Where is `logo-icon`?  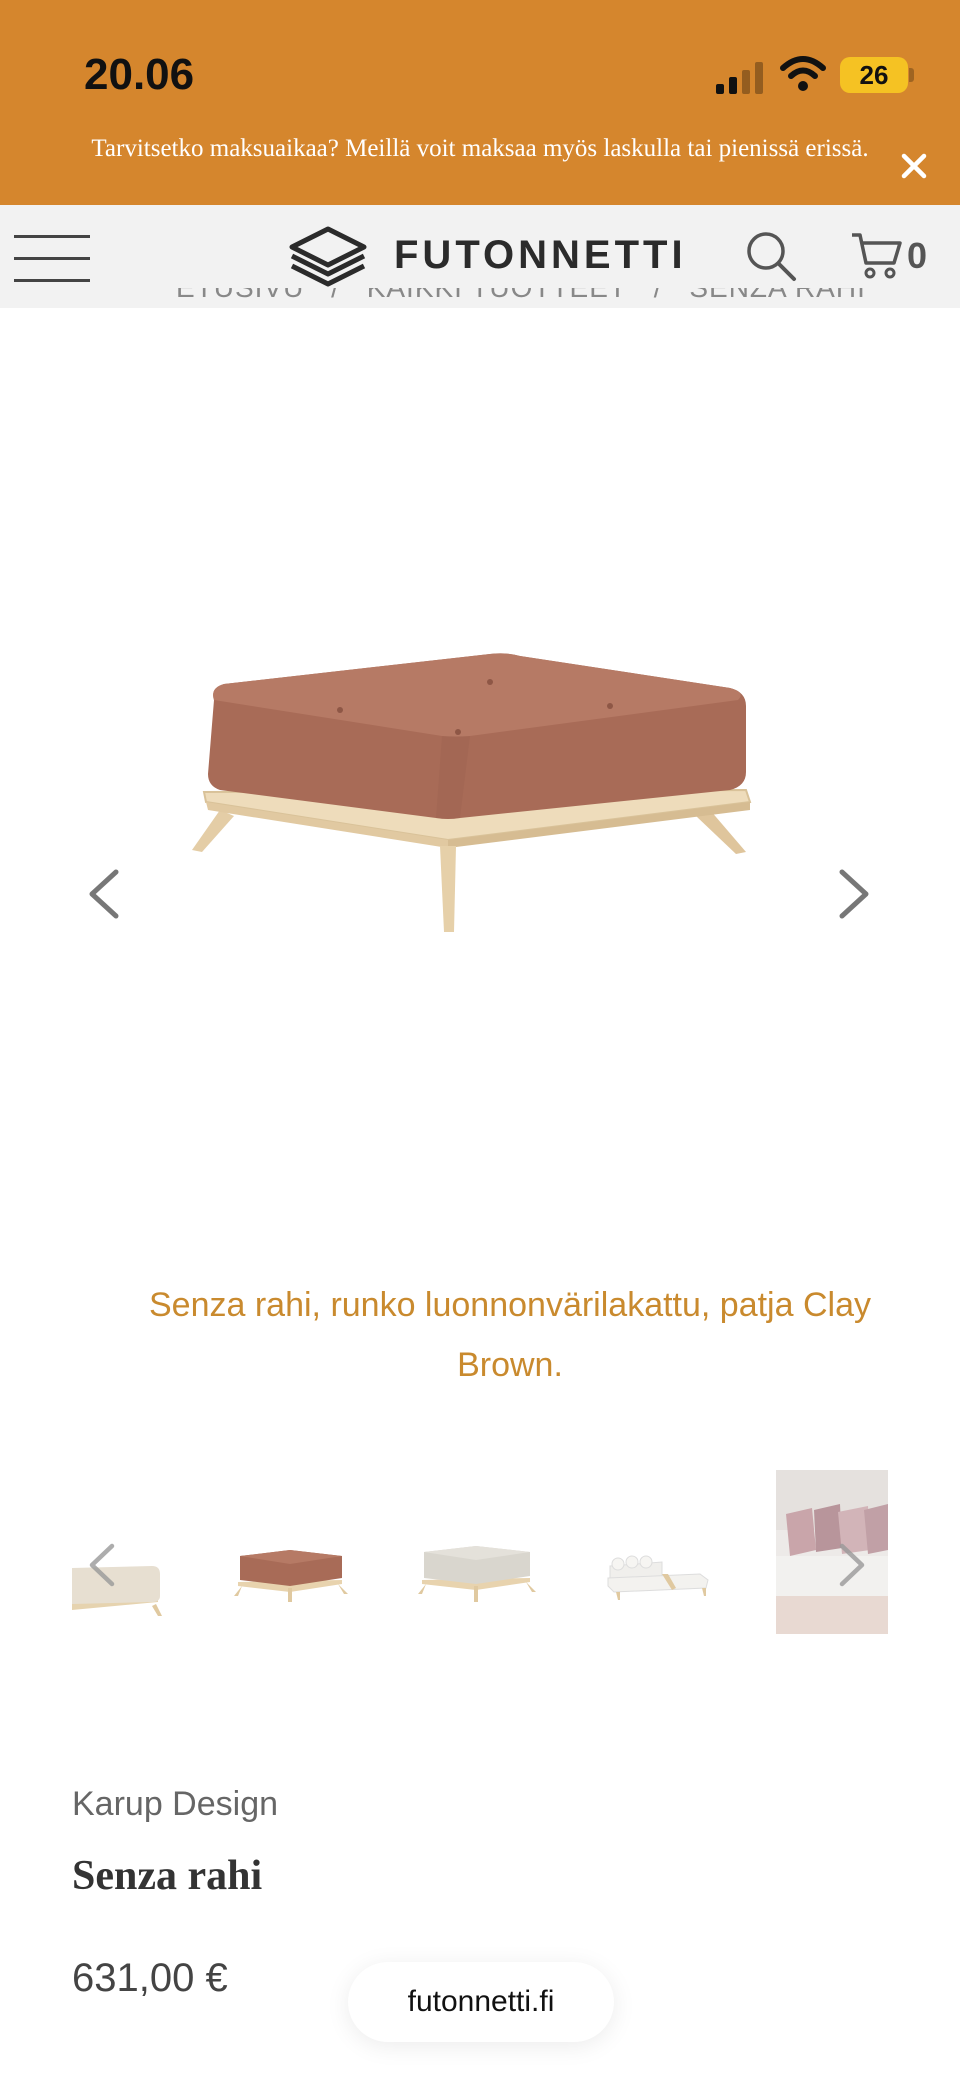
logo-icon is located at coordinates (328, 258).